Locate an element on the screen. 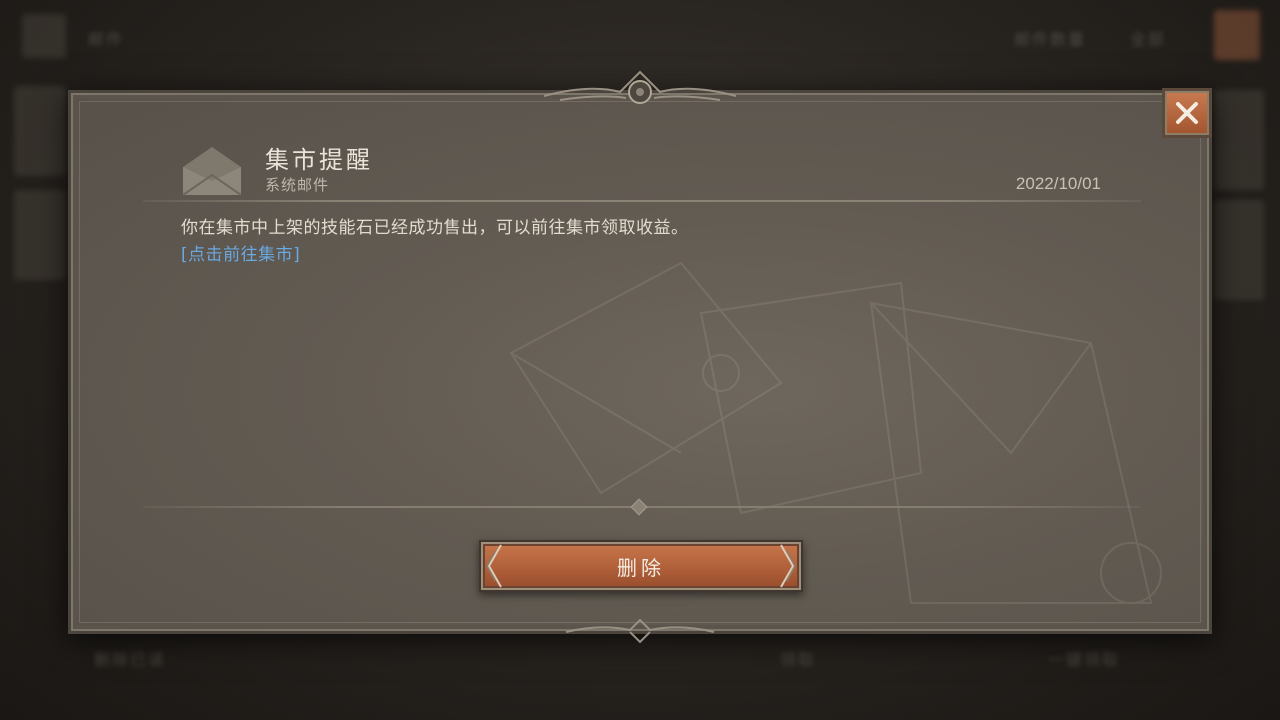 This screenshot has width=1280, height=720. header-divider is located at coordinates (642, 201).